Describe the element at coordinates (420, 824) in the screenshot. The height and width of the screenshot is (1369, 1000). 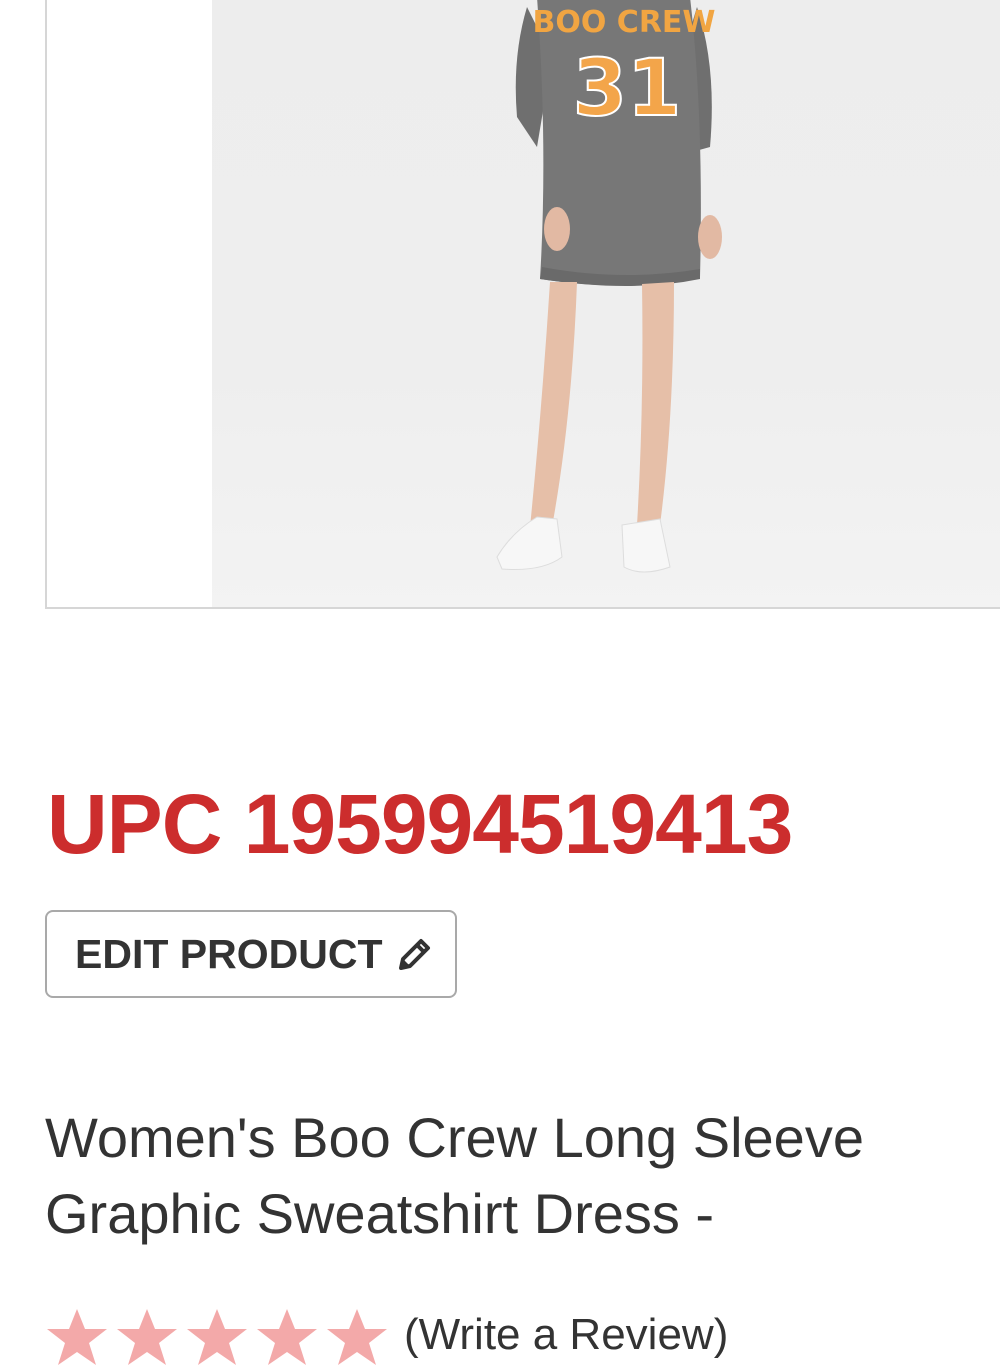
I see `upc-code: UPC 195994519413` at that location.